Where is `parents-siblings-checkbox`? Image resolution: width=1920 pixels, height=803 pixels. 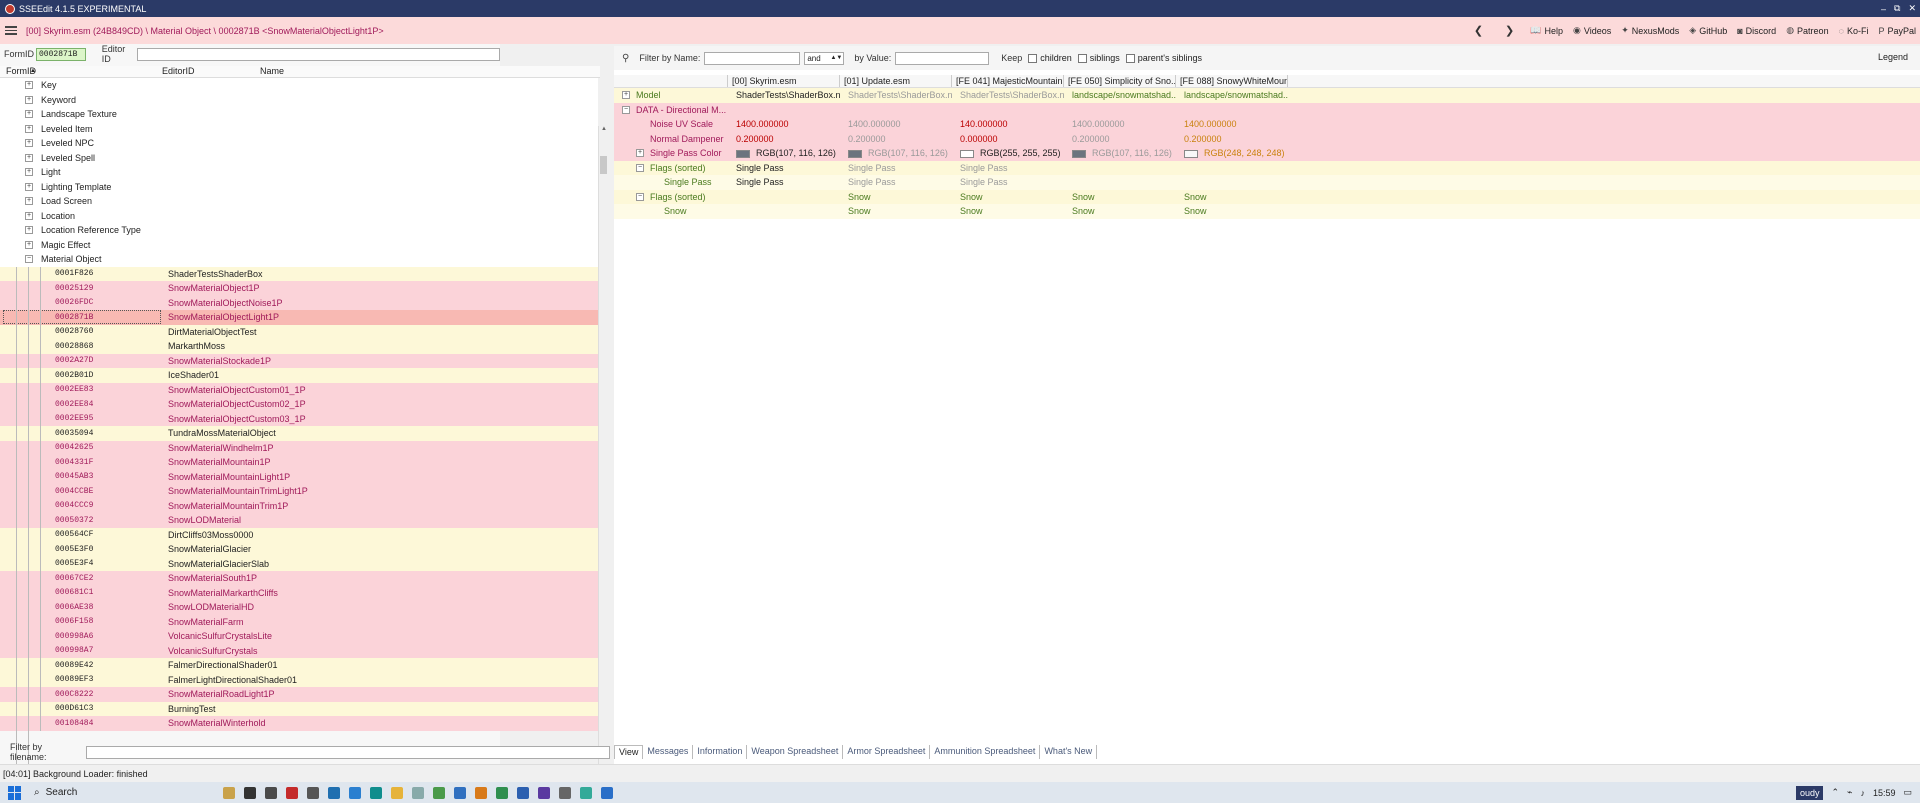 parents-siblings-checkbox is located at coordinates (1130, 58).